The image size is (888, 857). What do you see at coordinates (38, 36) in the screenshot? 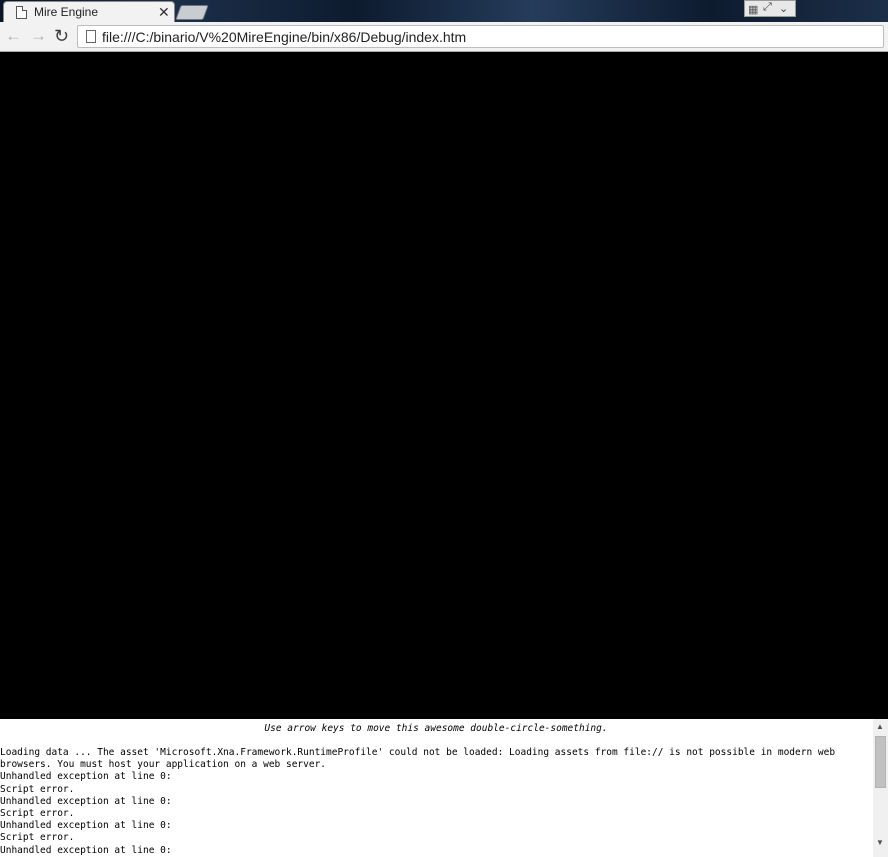
I see `forward-button: →` at bounding box center [38, 36].